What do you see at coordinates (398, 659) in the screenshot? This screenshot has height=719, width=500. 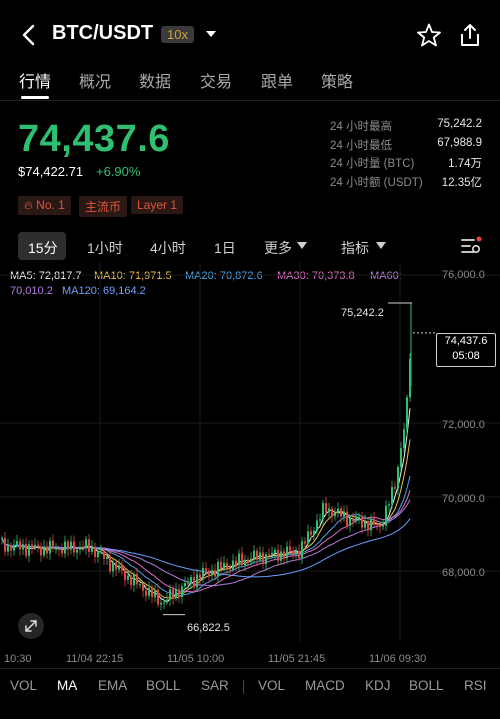 I see `x-tick-4: 11/06 09:30` at bounding box center [398, 659].